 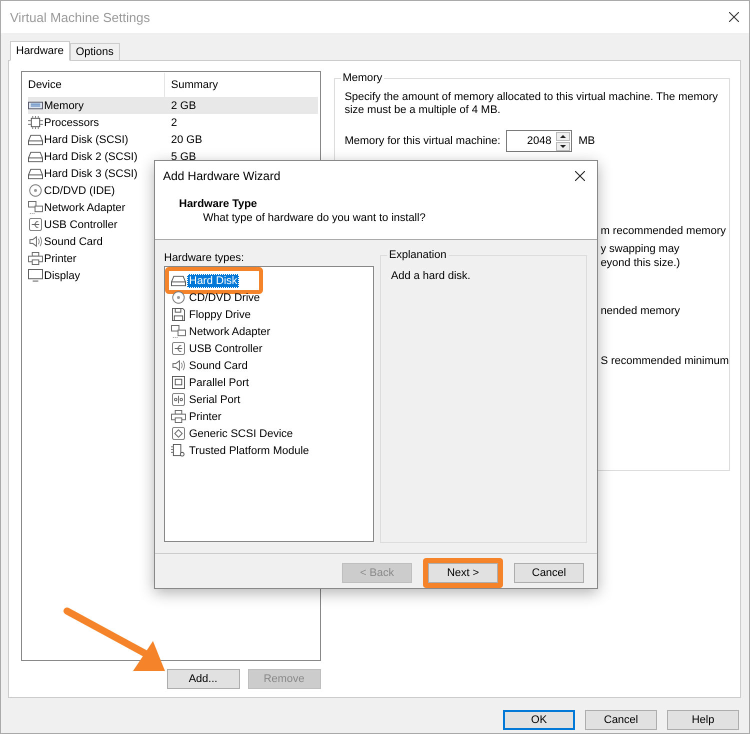 What do you see at coordinates (72, 122) in the screenshot?
I see `device-name: Processors` at bounding box center [72, 122].